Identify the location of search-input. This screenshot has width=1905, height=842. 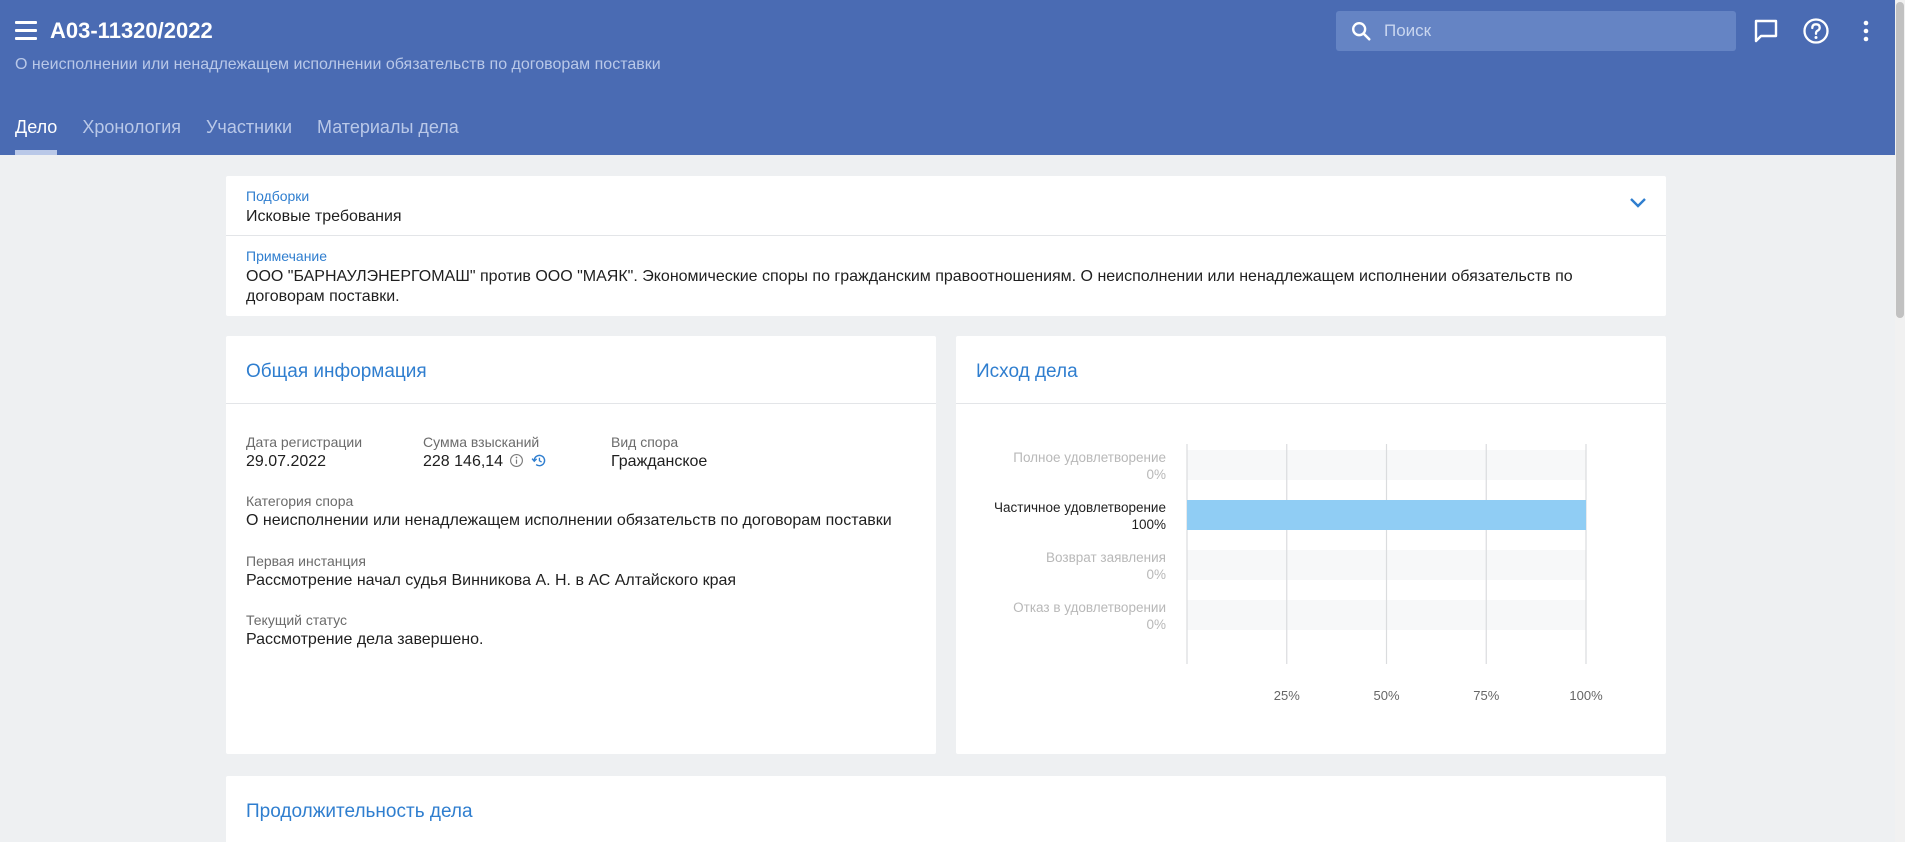
(1549, 31).